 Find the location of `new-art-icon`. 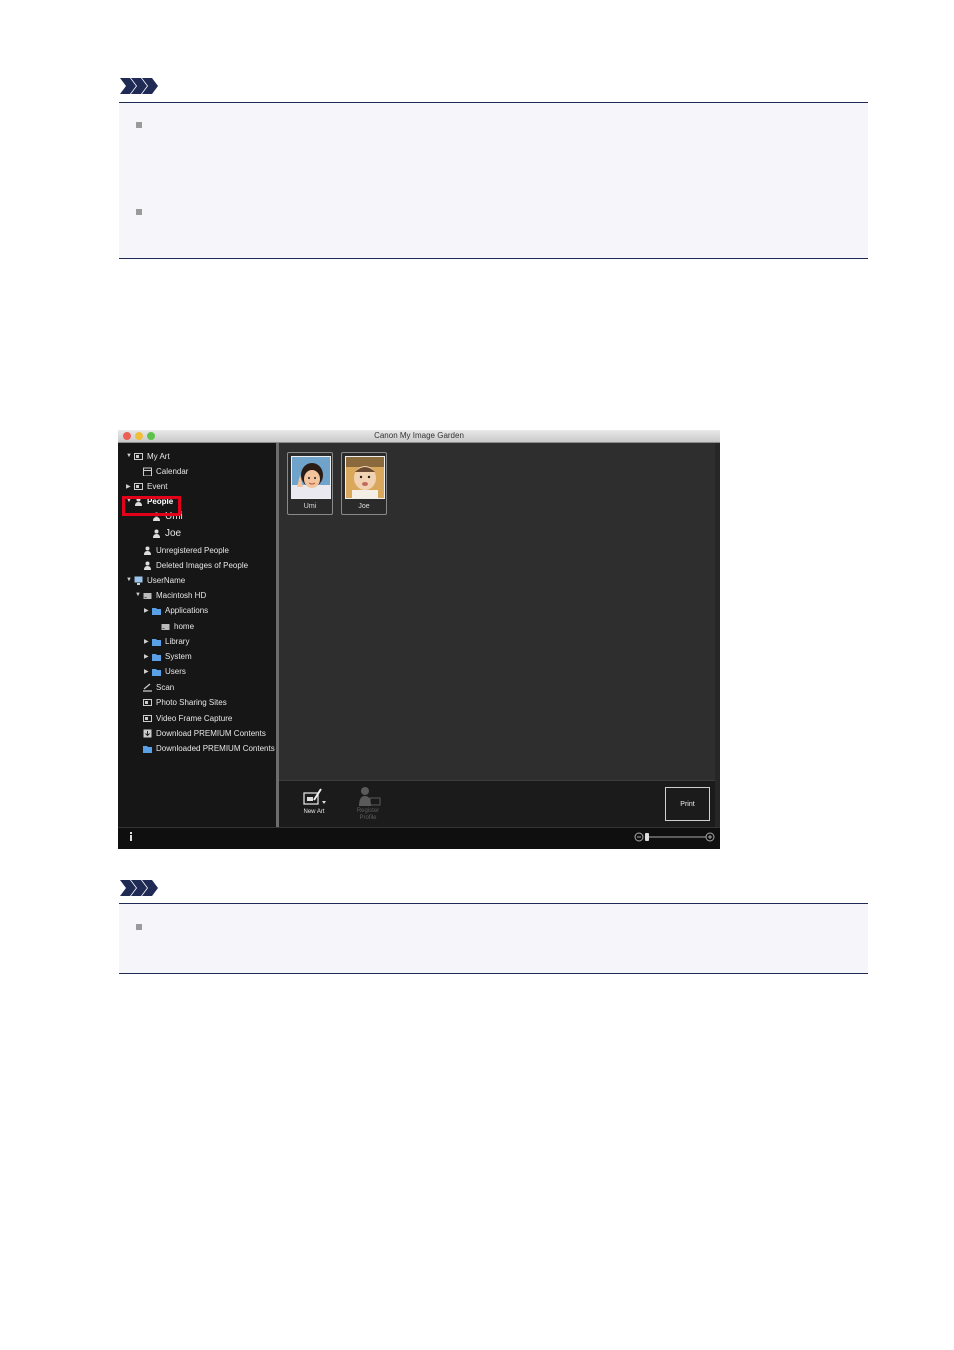

new-art-icon is located at coordinates (314, 796).